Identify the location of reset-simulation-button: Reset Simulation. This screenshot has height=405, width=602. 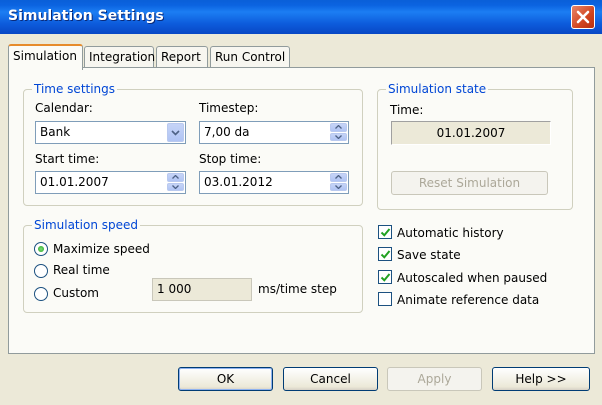
(469, 183).